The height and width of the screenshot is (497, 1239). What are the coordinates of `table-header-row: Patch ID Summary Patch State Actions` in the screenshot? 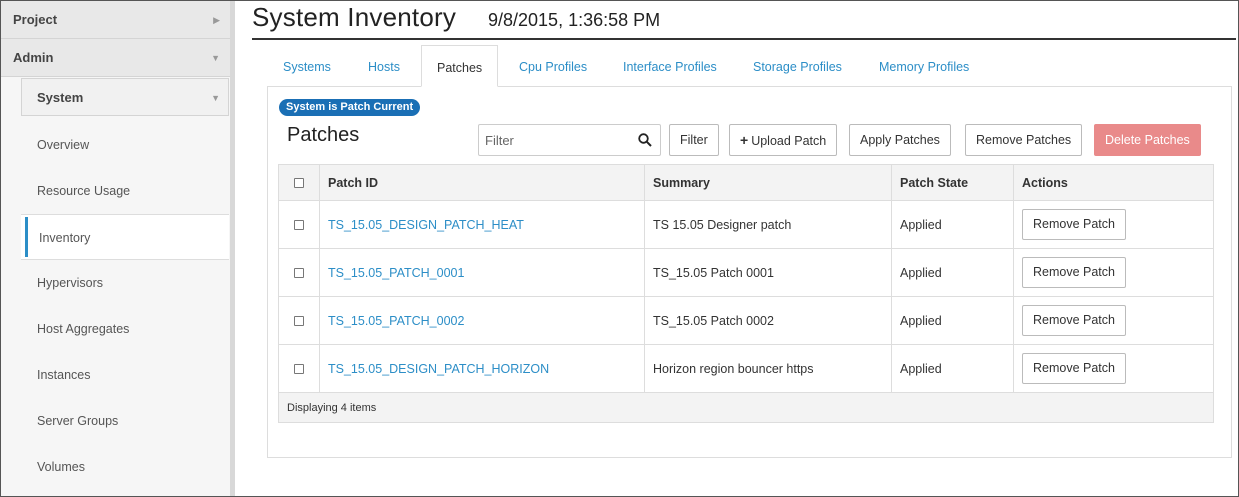 It's located at (746, 182).